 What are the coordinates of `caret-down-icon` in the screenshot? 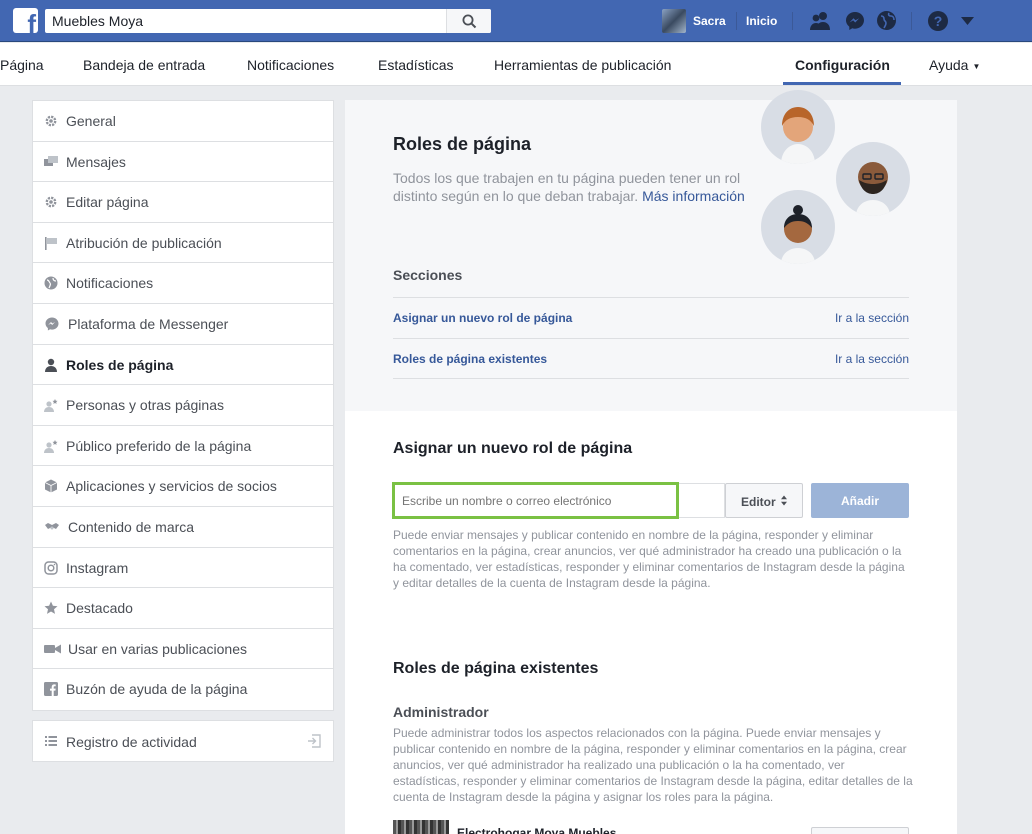 It's located at (967, 21).